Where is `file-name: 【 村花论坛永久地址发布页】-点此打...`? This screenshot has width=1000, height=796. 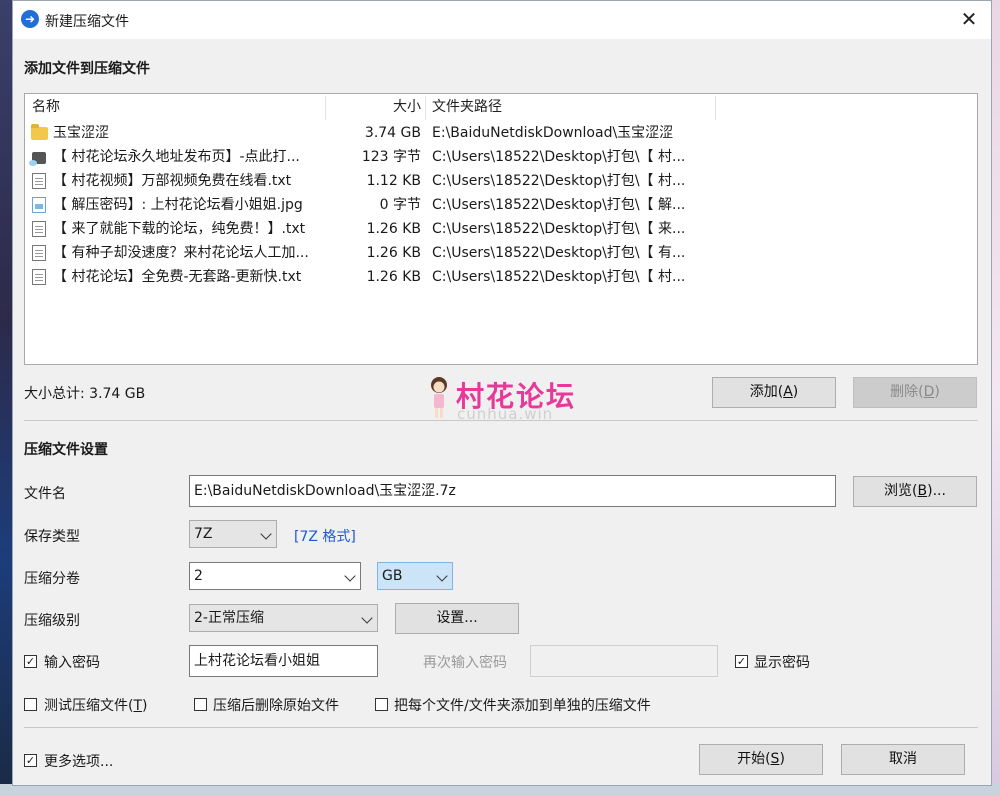
file-name: 【 村花论坛永久地址发布页】-点此打... is located at coordinates (176, 157).